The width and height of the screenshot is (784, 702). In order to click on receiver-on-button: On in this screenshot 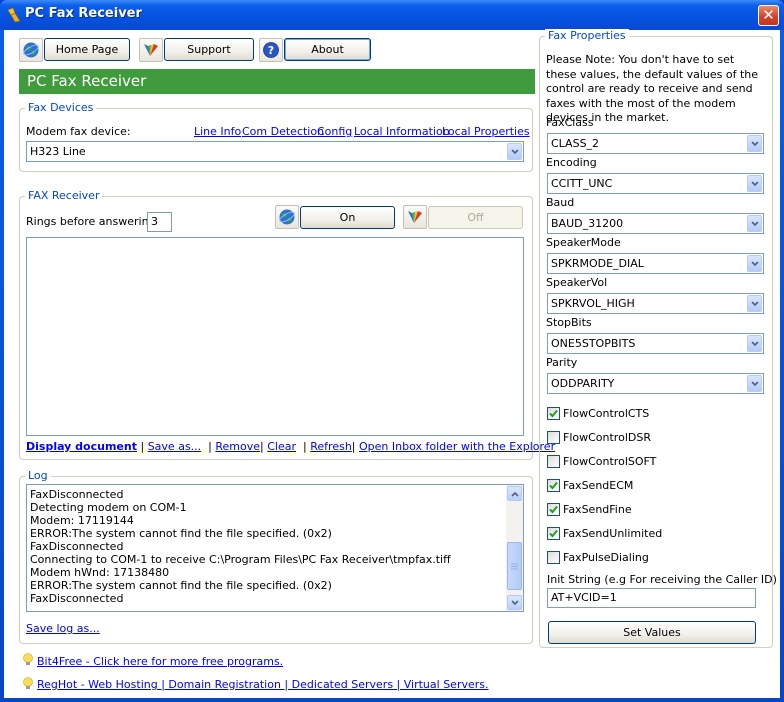, I will do `click(347, 217)`.